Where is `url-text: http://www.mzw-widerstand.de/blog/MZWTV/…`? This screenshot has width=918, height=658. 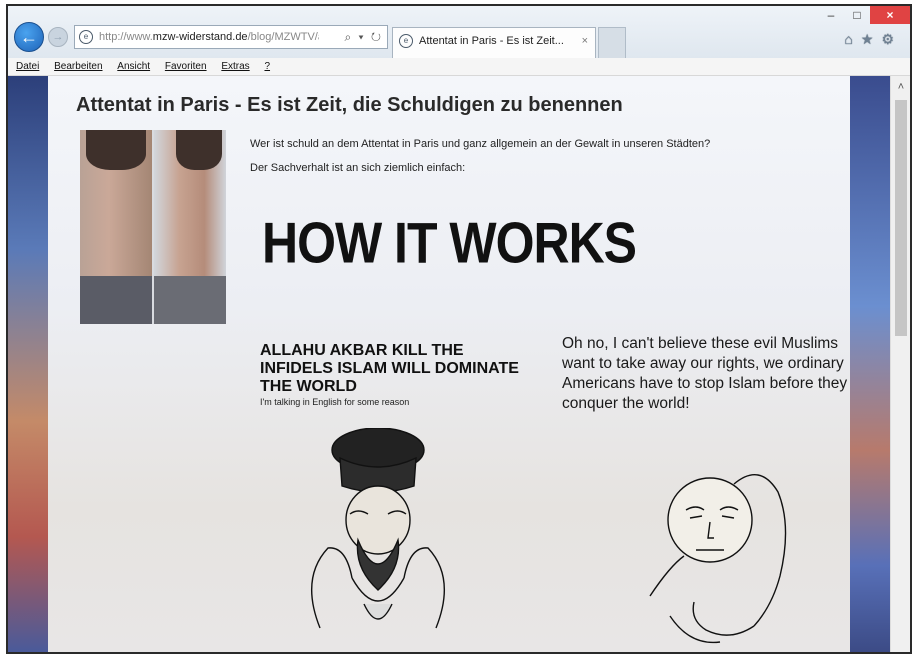 url-text: http://www.mzw-widerstand.de/blog/MZWTV/… is located at coordinates (209, 37).